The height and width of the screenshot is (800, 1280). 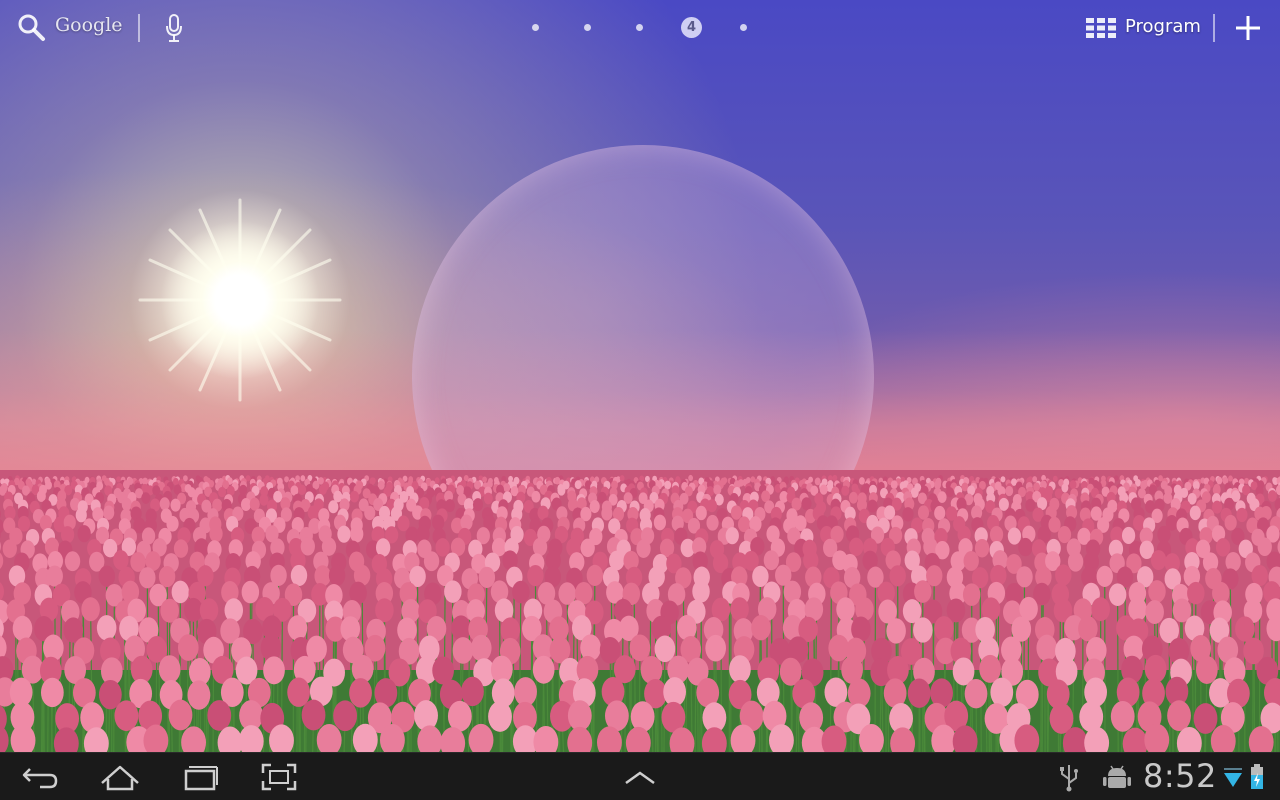 I want to click on all-apps-button: Program, so click(x=1142, y=28).